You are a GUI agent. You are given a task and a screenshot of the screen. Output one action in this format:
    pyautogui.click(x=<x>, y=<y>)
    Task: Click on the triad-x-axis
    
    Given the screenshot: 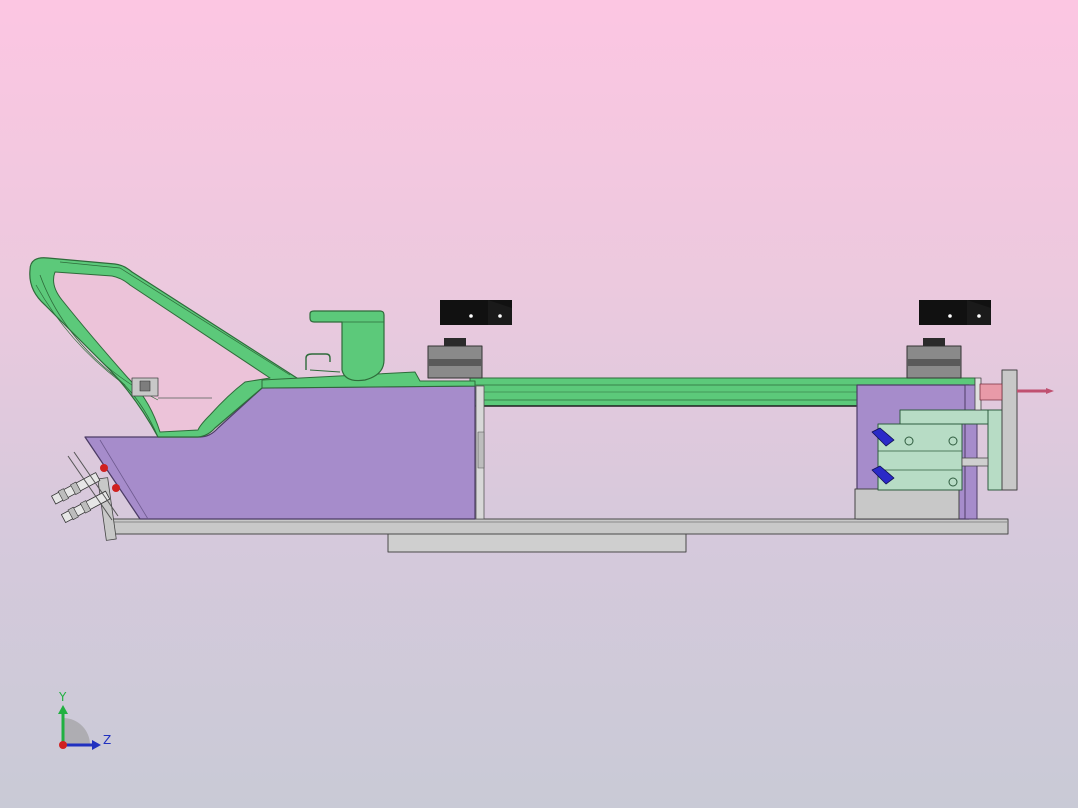 What is the action you would take?
    pyautogui.click(x=63, y=745)
    